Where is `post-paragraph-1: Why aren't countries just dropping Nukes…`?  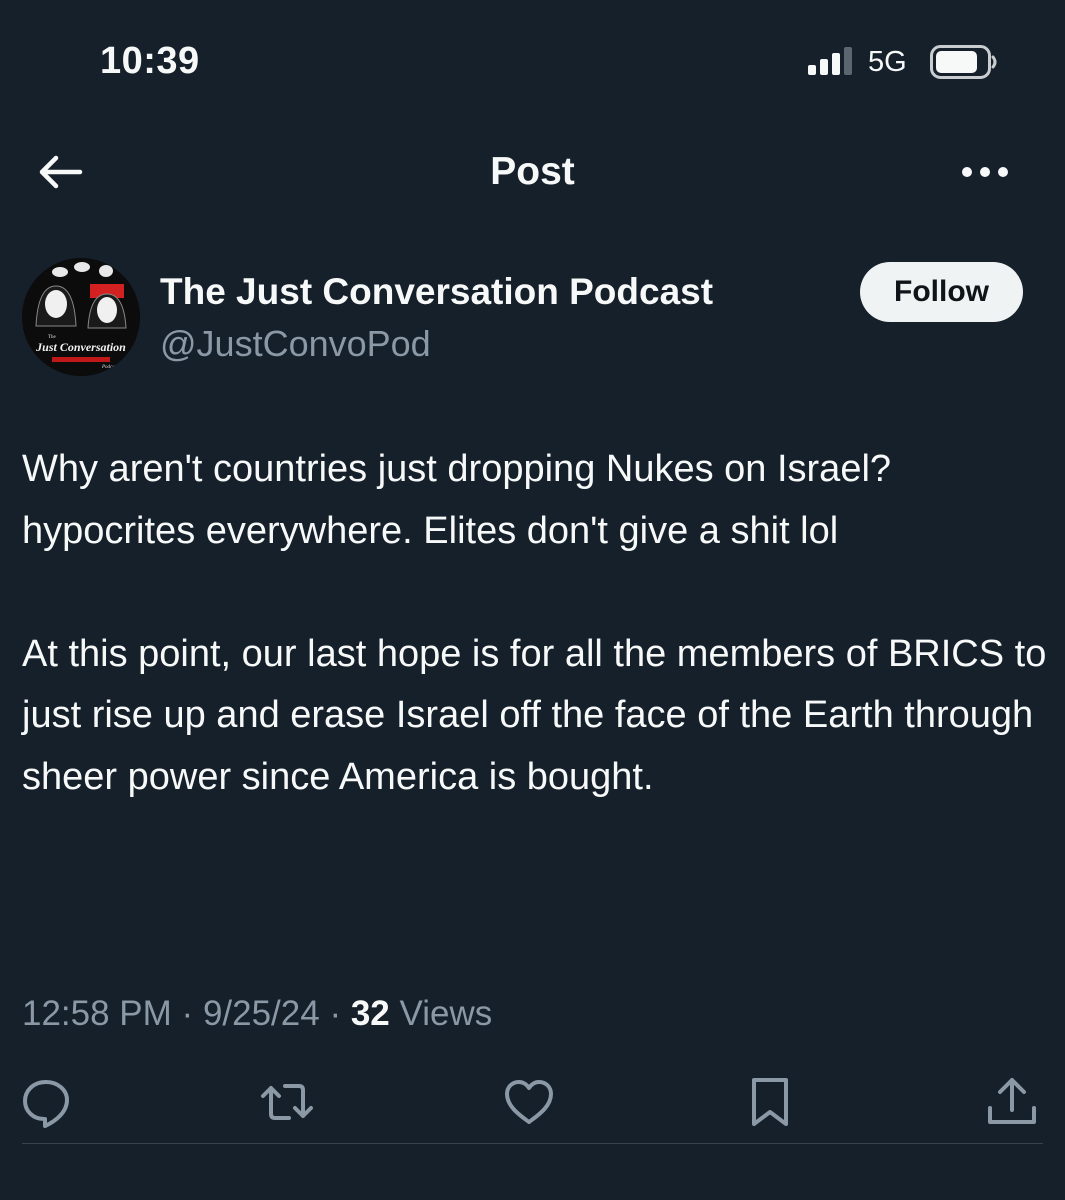 post-paragraph-1: Why aren't countries just dropping Nukes… is located at coordinates (457, 500).